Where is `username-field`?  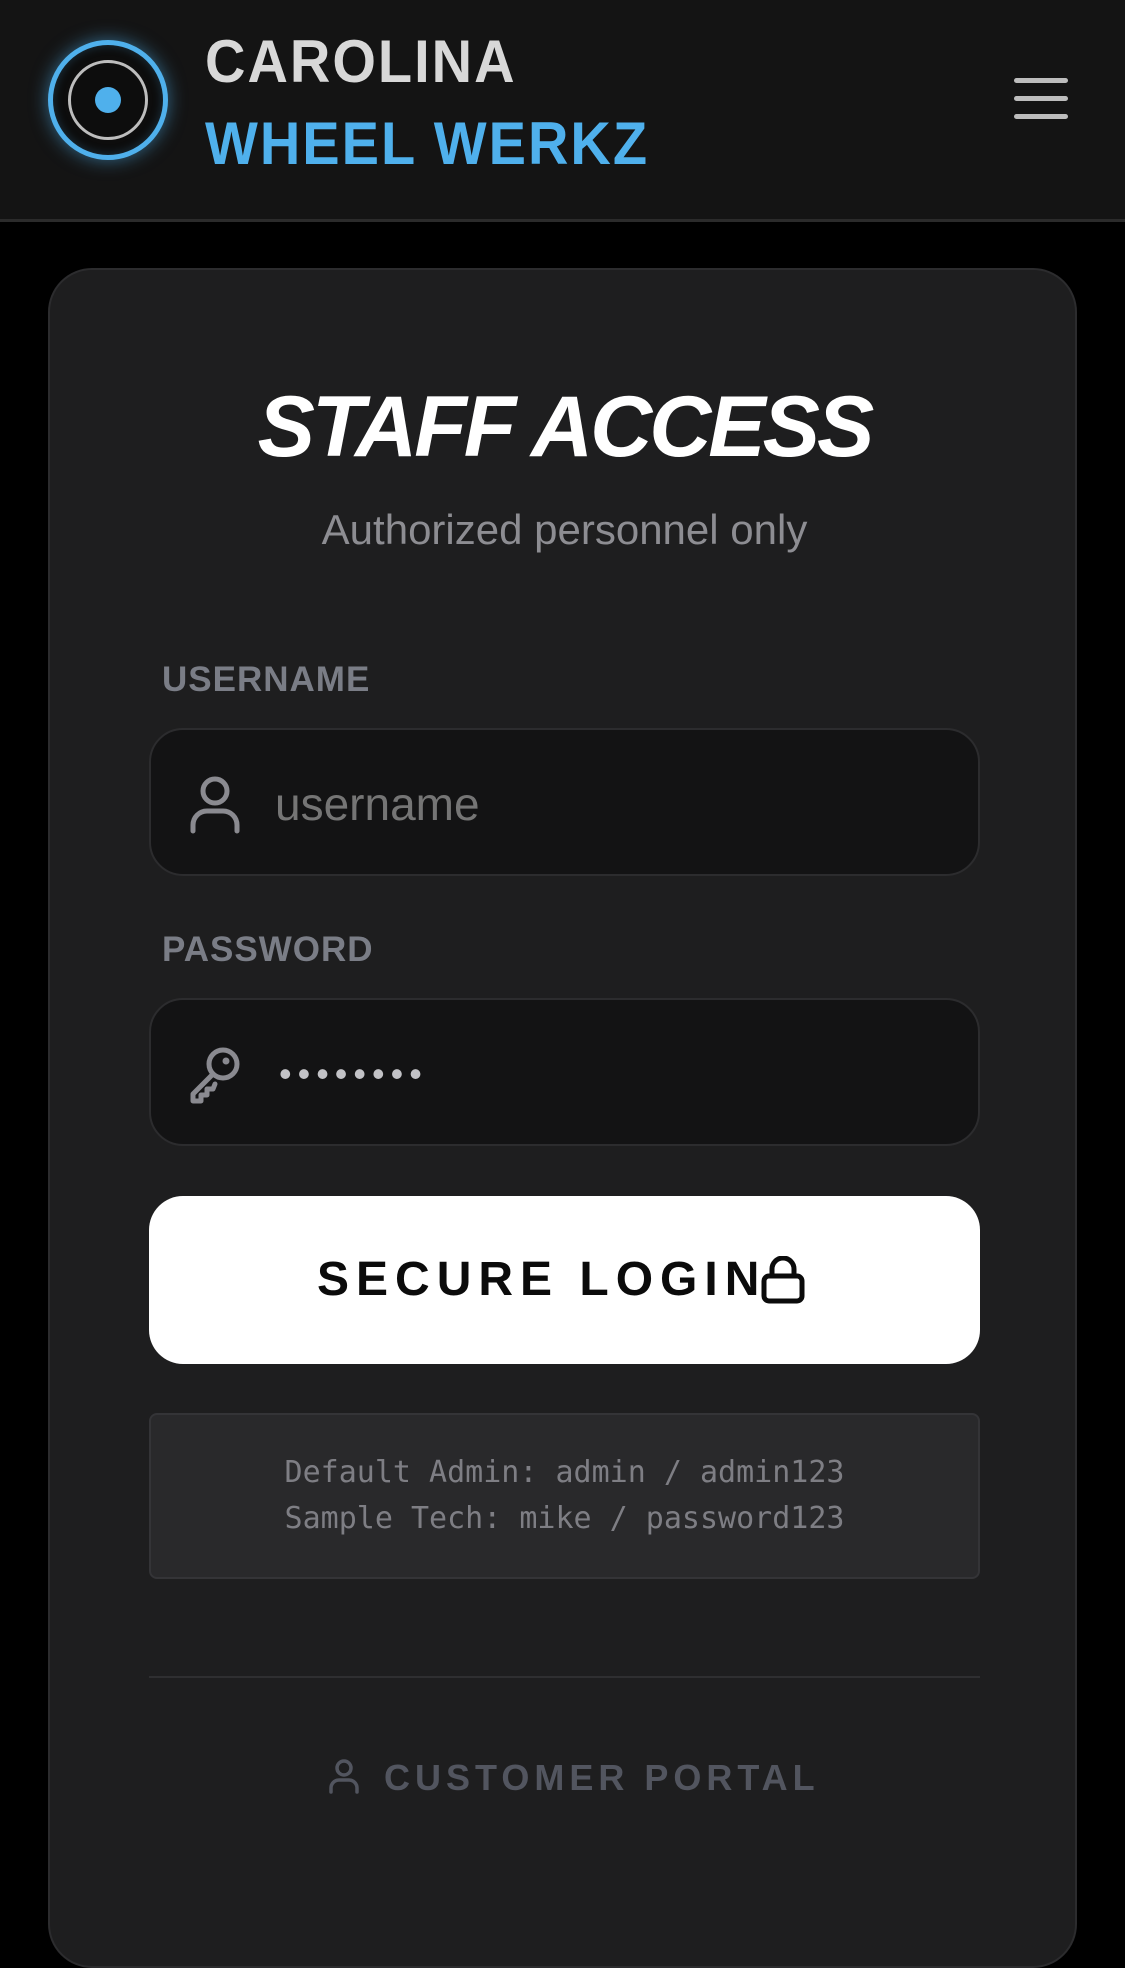
username-field is located at coordinates (564, 803).